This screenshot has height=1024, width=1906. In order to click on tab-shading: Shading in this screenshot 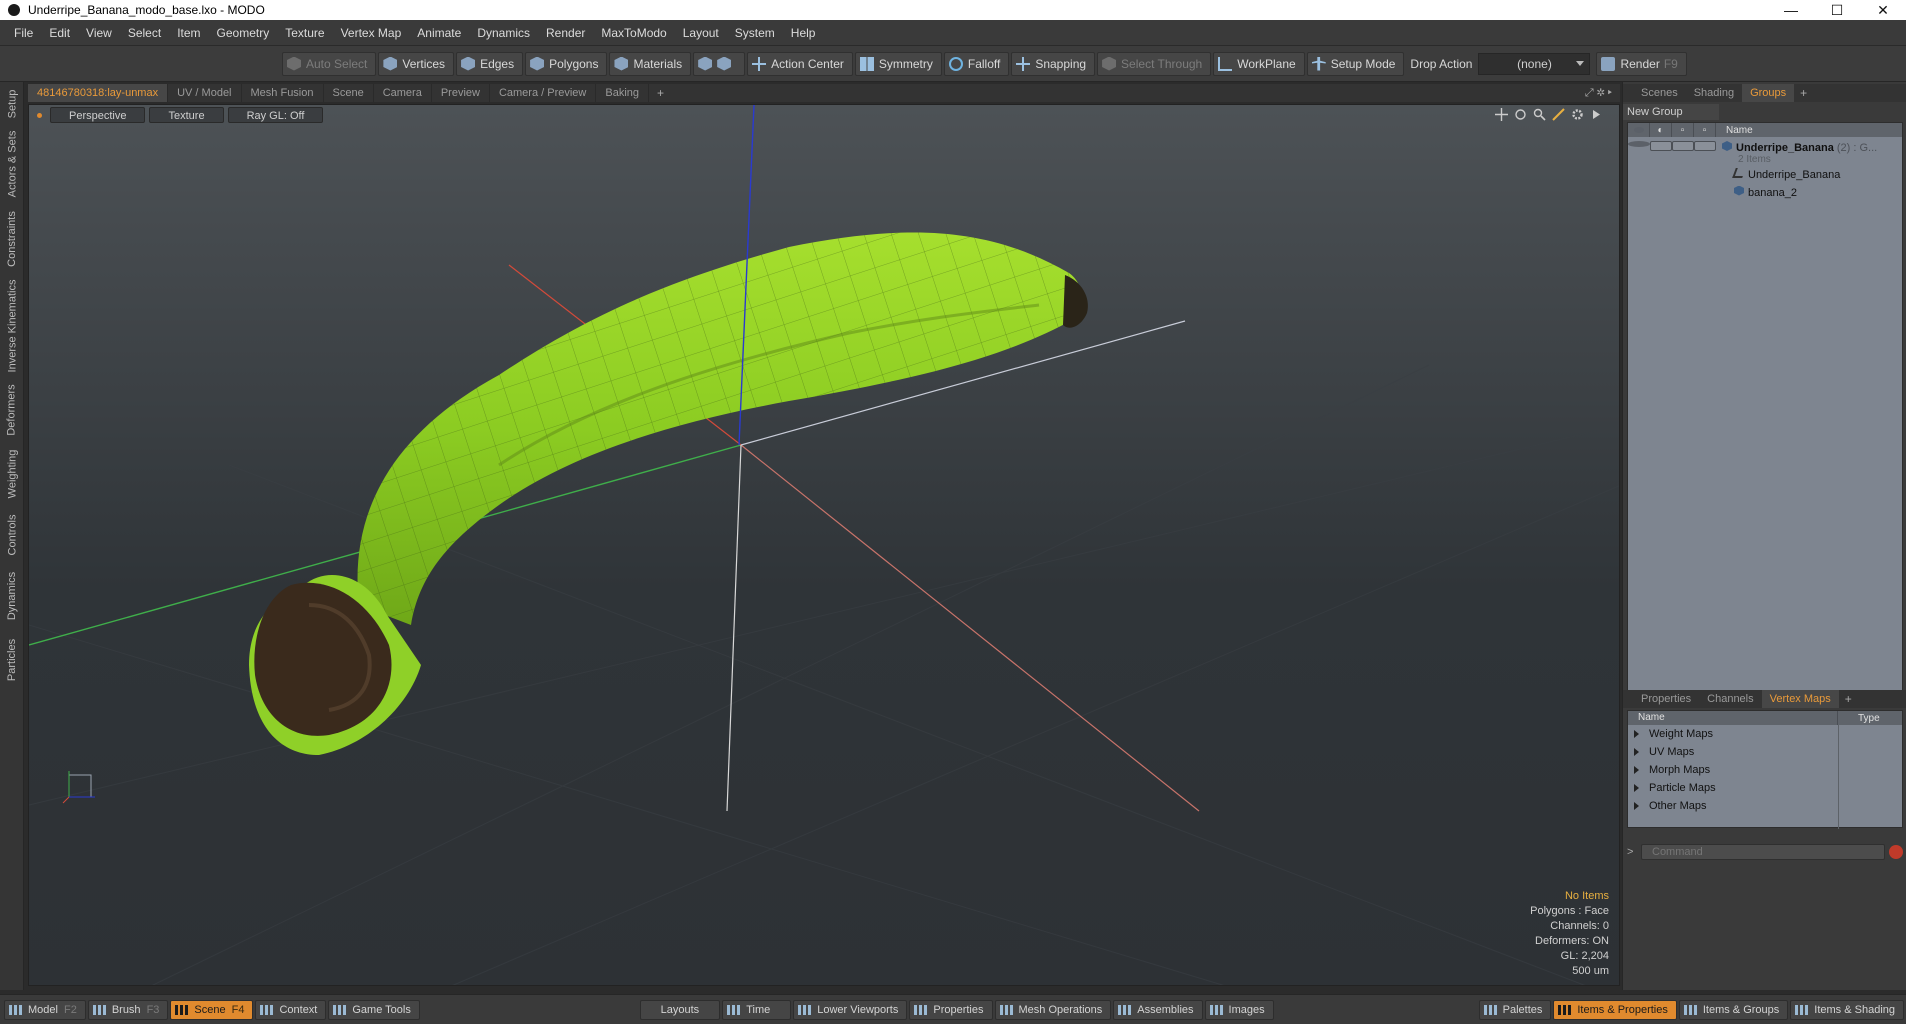, I will do `click(1714, 93)`.